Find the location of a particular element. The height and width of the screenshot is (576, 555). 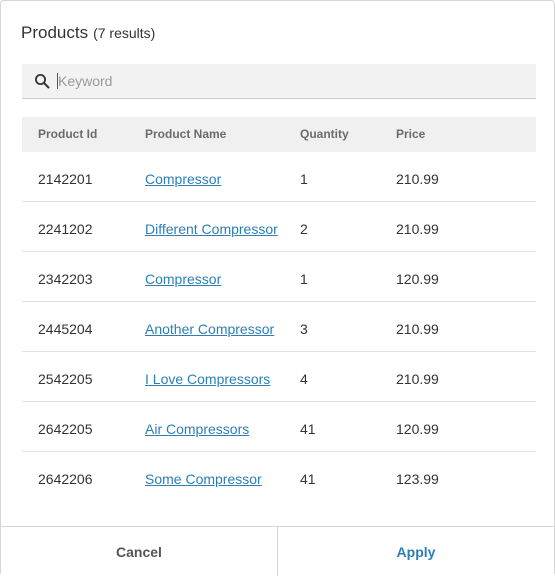

search-bar is located at coordinates (279, 81).